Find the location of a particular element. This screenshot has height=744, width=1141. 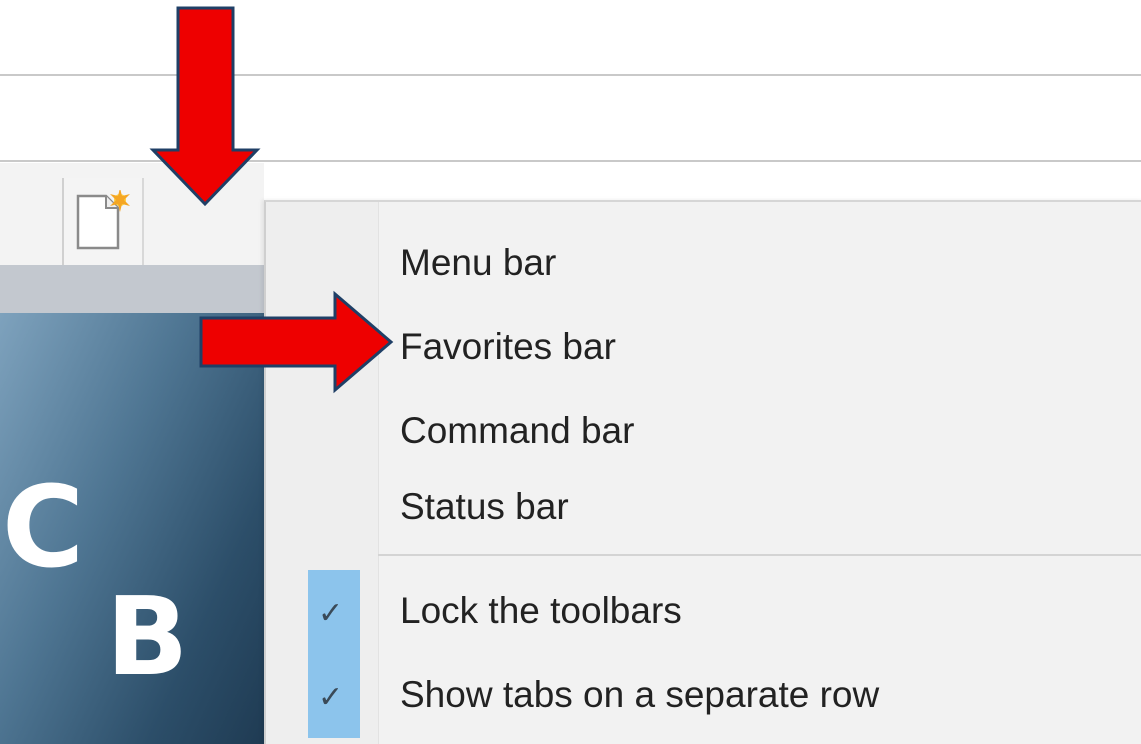

tab-separator is located at coordinates (143, 221).